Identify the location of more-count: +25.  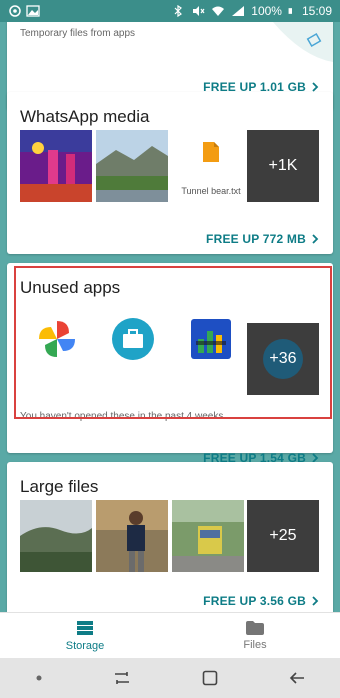
(283, 535).